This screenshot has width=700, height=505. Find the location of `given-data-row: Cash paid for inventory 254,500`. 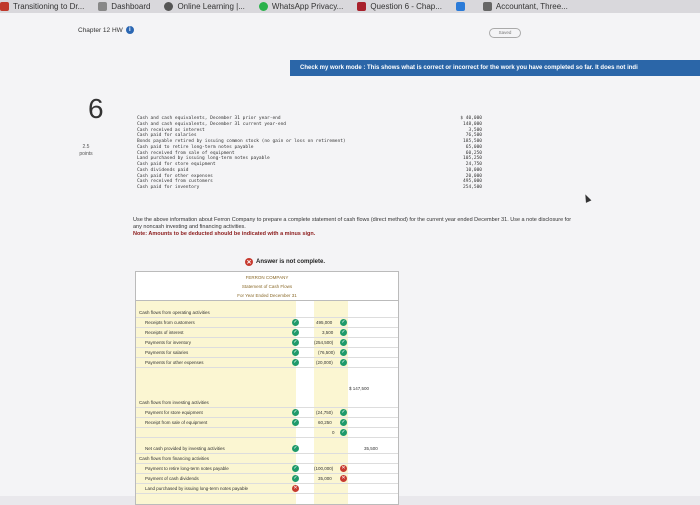

given-data-row: Cash paid for inventory 254,500 is located at coordinates (309, 188).